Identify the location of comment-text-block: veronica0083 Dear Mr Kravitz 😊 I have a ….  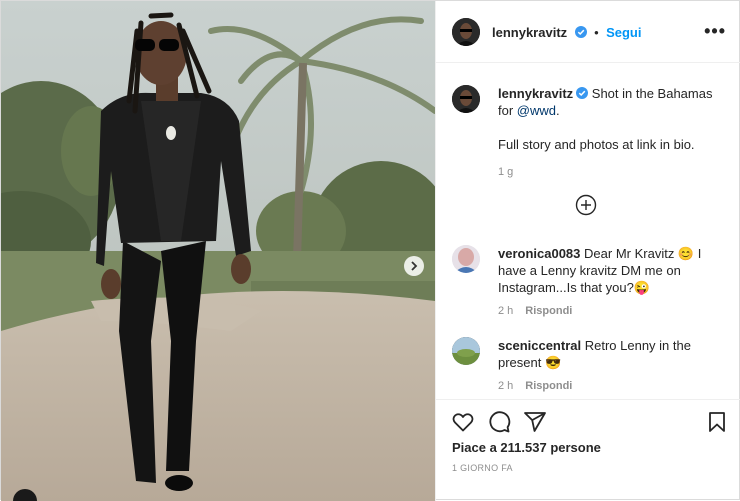
(614, 282).